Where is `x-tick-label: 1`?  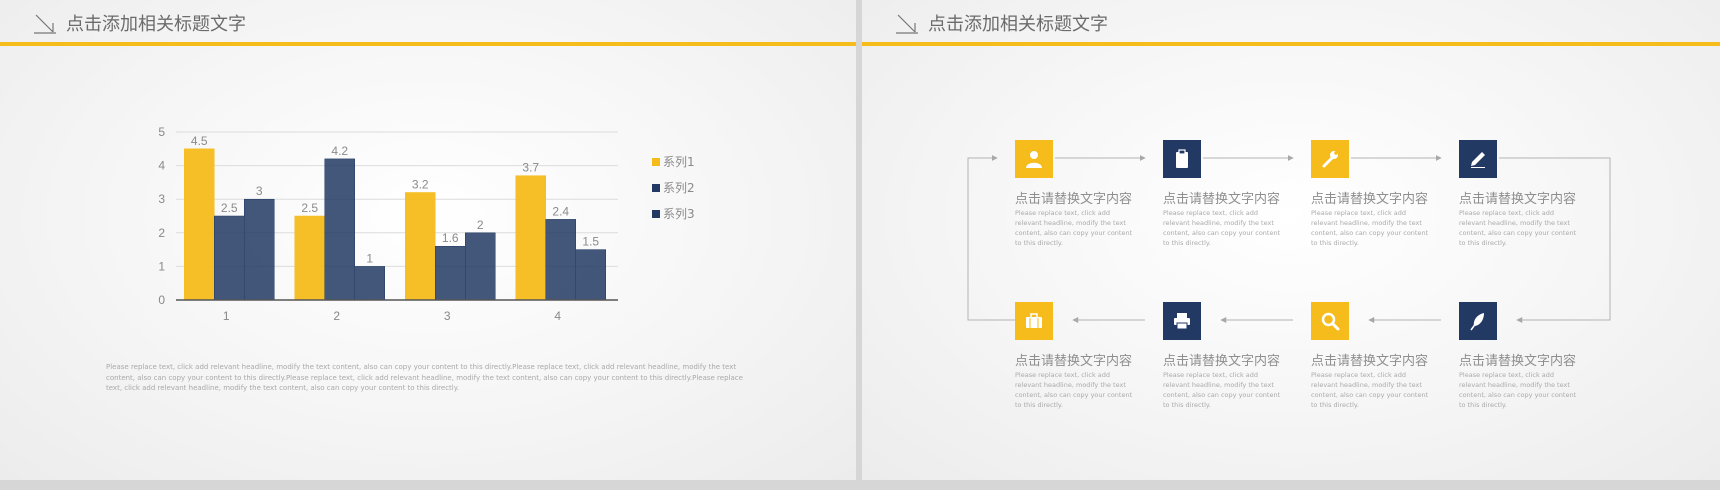
x-tick-label: 1 is located at coordinates (226, 316).